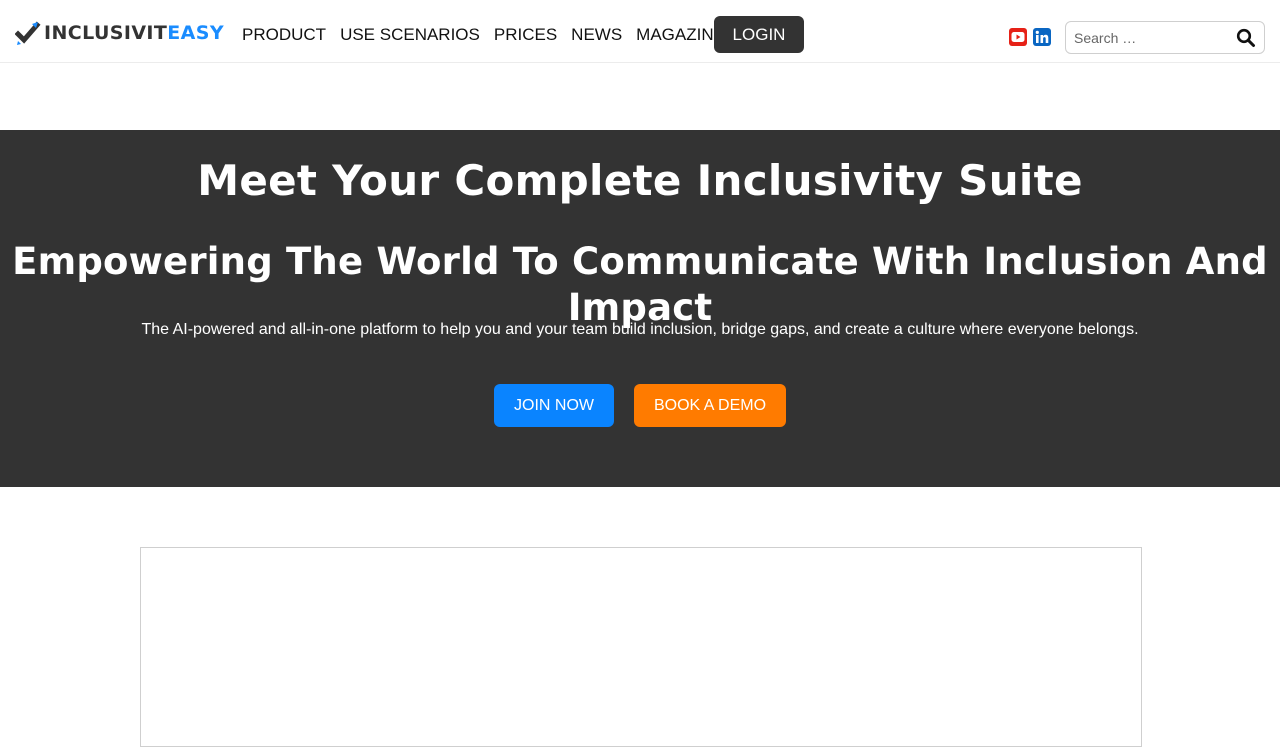  What do you see at coordinates (1154, 37) in the screenshot?
I see `search-input` at bounding box center [1154, 37].